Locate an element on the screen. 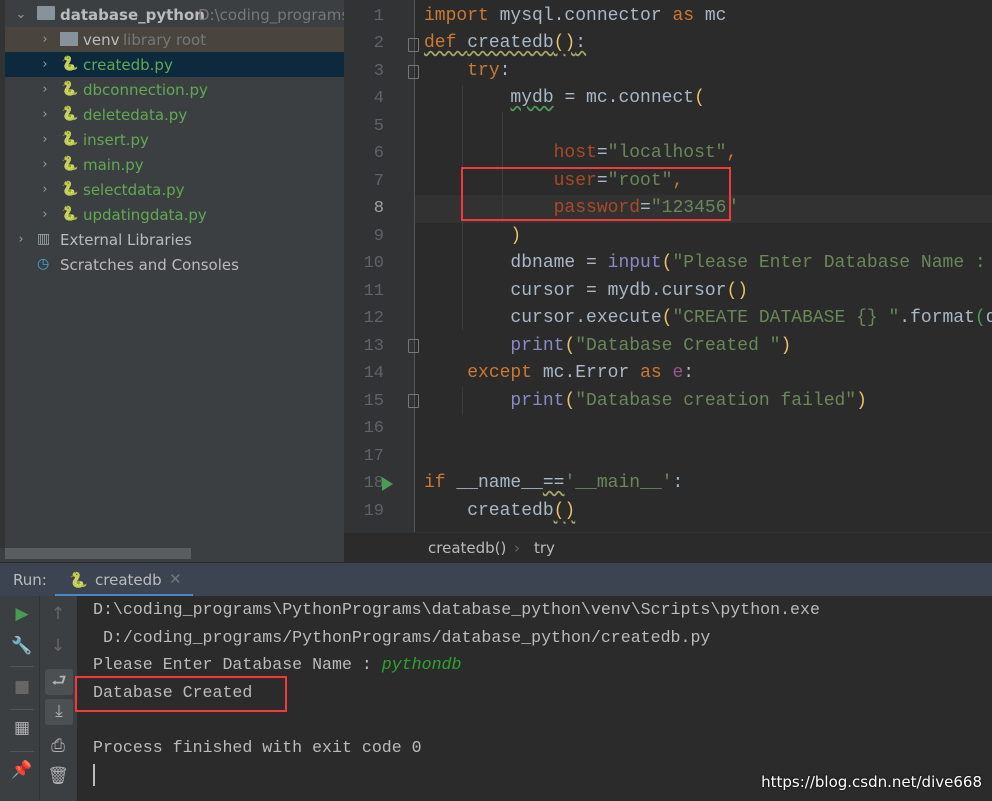 The width and height of the screenshot is (992, 801). stop-icon: ■ is located at coordinates (22, 687).